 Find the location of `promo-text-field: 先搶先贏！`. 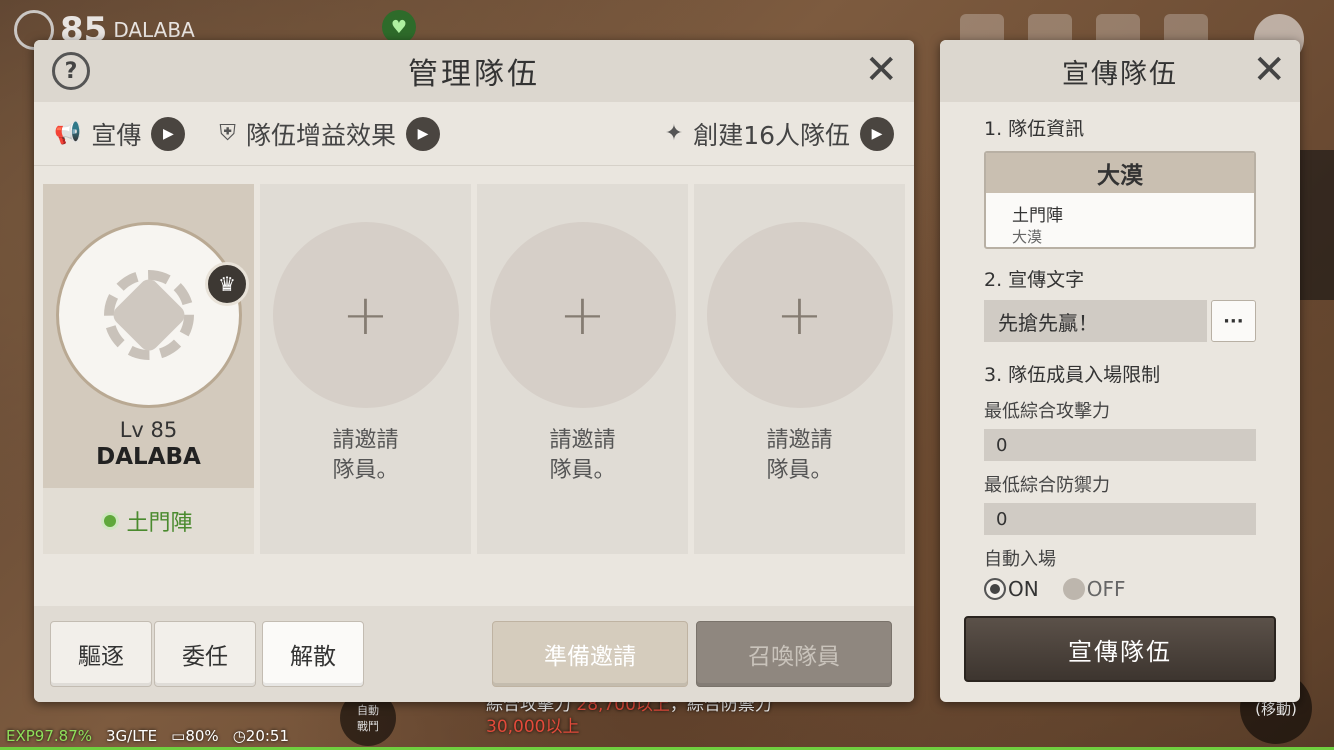

promo-text-field: 先搶先贏！ is located at coordinates (1095, 321).